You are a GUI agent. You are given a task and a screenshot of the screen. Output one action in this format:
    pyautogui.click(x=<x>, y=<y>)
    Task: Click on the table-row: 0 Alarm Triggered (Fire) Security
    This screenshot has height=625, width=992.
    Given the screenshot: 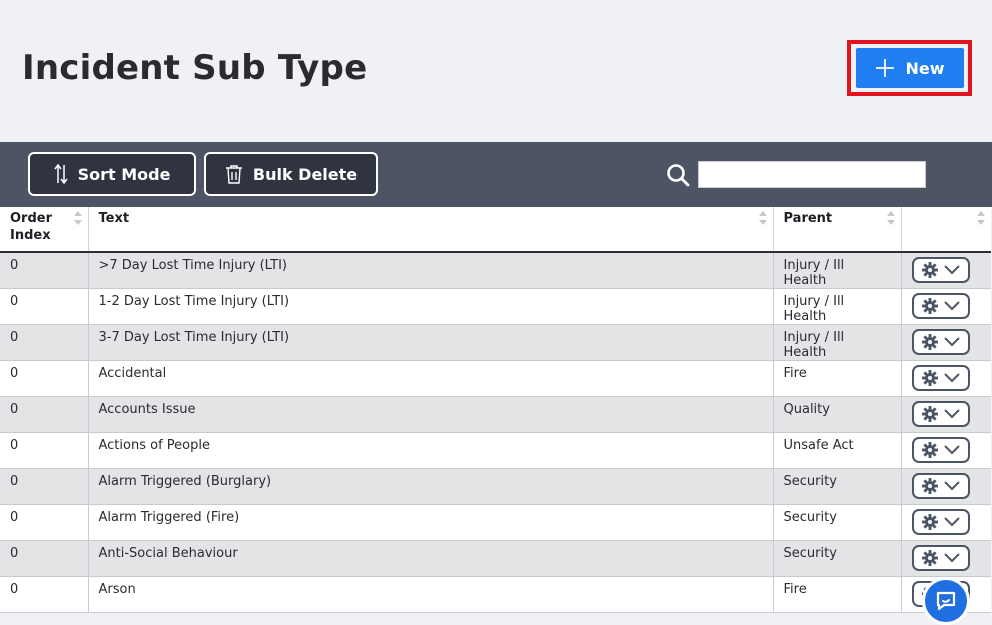 What is the action you would take?
    pyautogui.click(x=495, y=522)
    